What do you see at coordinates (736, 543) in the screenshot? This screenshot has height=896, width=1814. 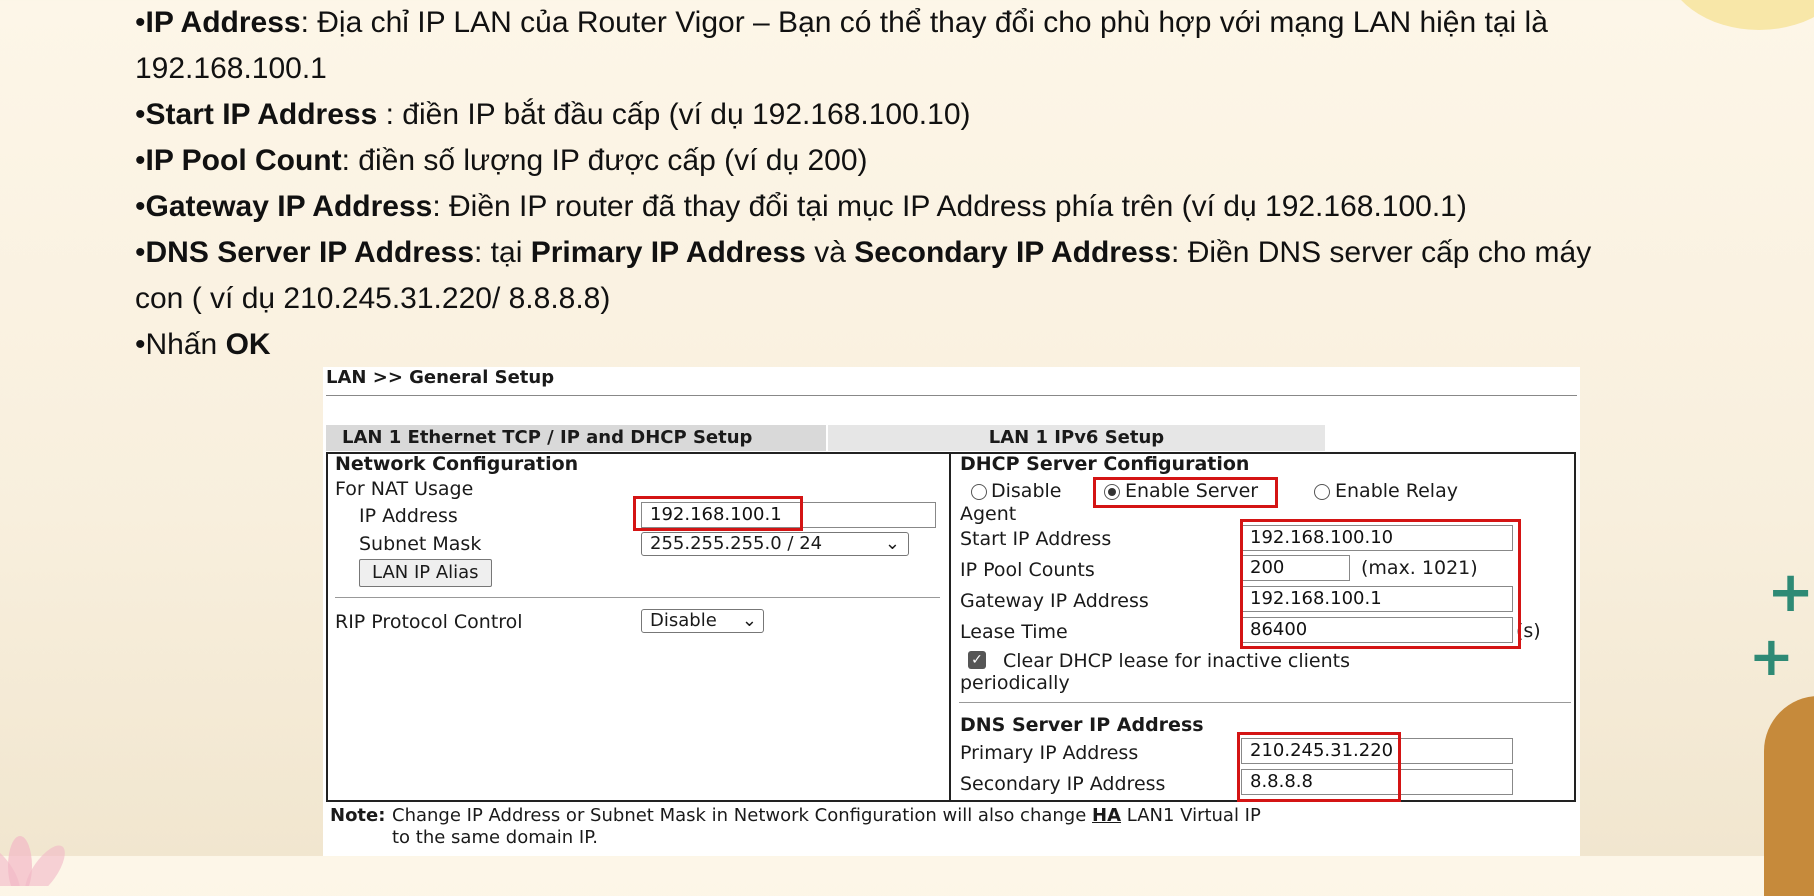 I see `subnet-mask-value: 255.255.255.0 / 24` at bounding box center [736, 543].